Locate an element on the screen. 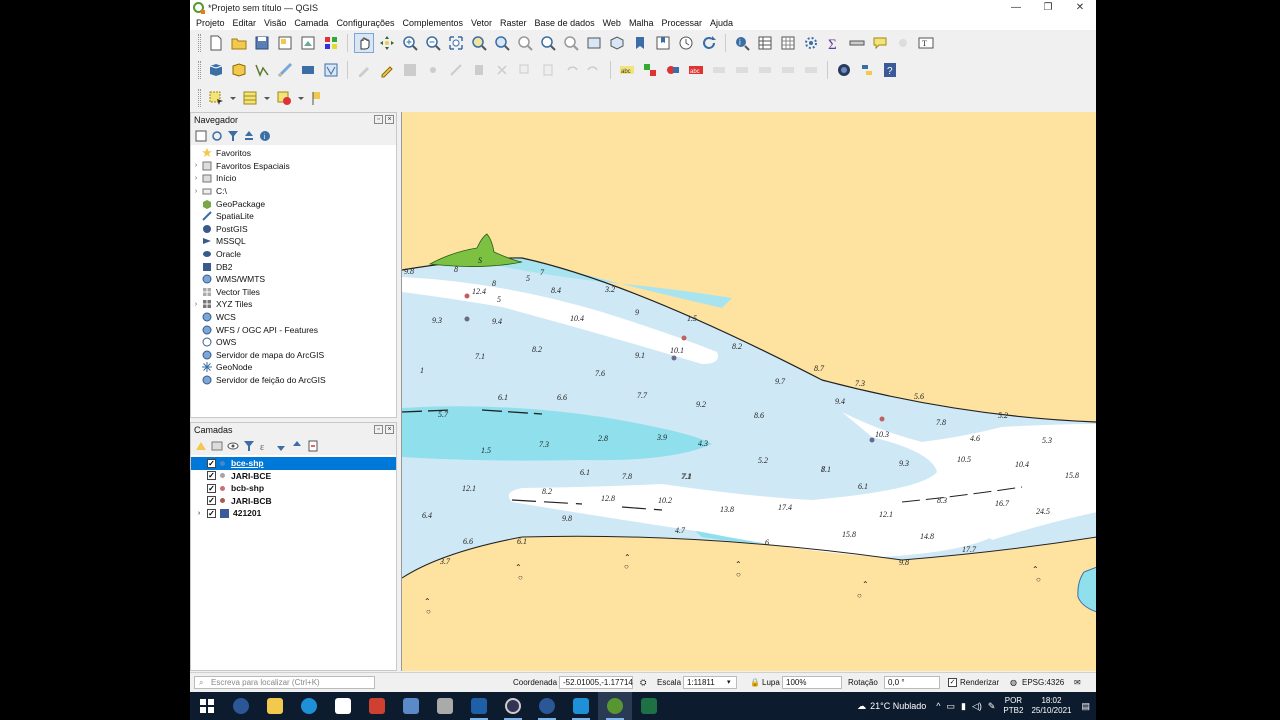 The height and width of the screenshot is (720, 1280). deselect-features-icon is located at coordinates (284, 98).